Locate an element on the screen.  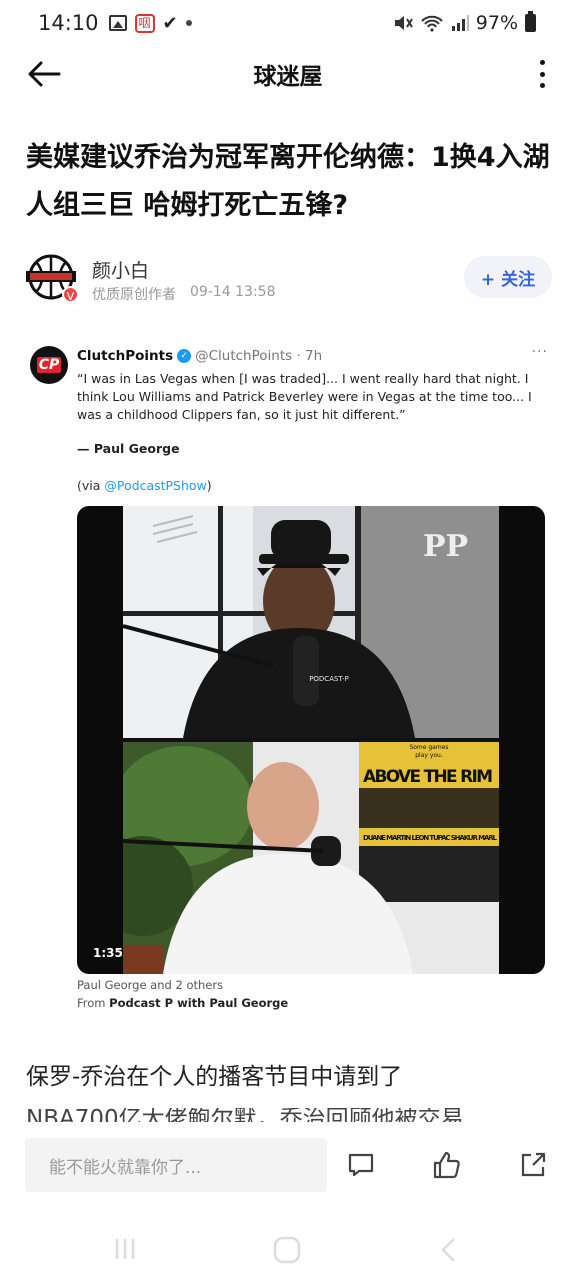
tweet-avatar: CP is located at coordinates (49, 365).